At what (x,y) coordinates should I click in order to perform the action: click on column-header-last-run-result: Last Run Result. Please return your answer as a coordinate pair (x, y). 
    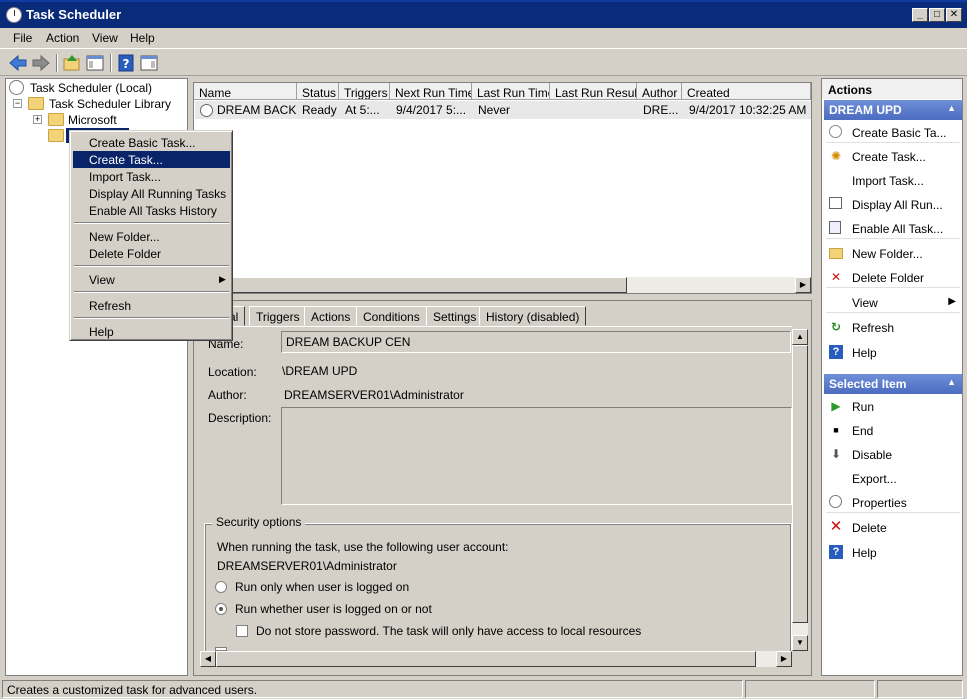
    Looking at the image, I should click on (593, 91).